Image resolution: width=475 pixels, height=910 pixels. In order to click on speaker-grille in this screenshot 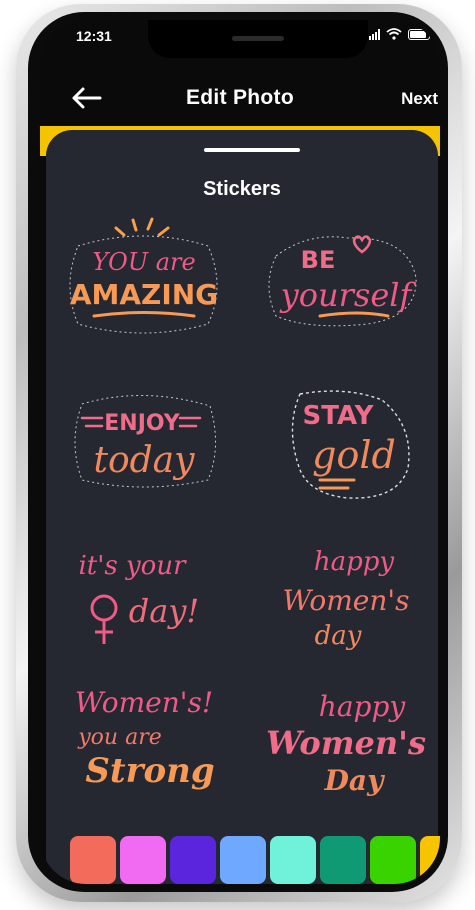, I will do `click(258, 38)`.